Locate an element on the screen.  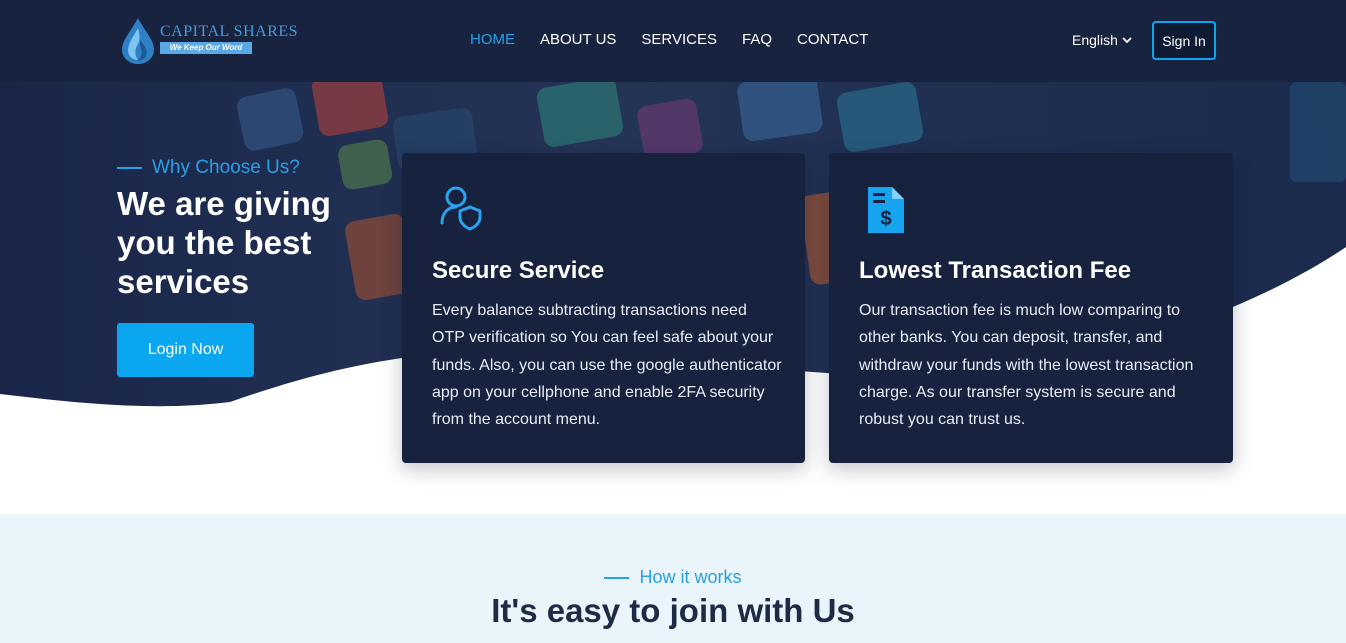
language-label: English is located at coordinates (1095, 40).